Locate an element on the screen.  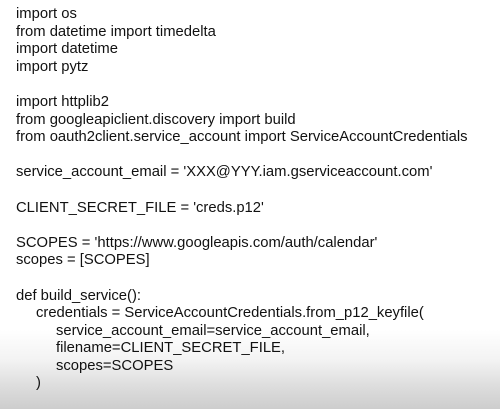
code-line: scopes=SCOPES is located at coordinates (115, 365).